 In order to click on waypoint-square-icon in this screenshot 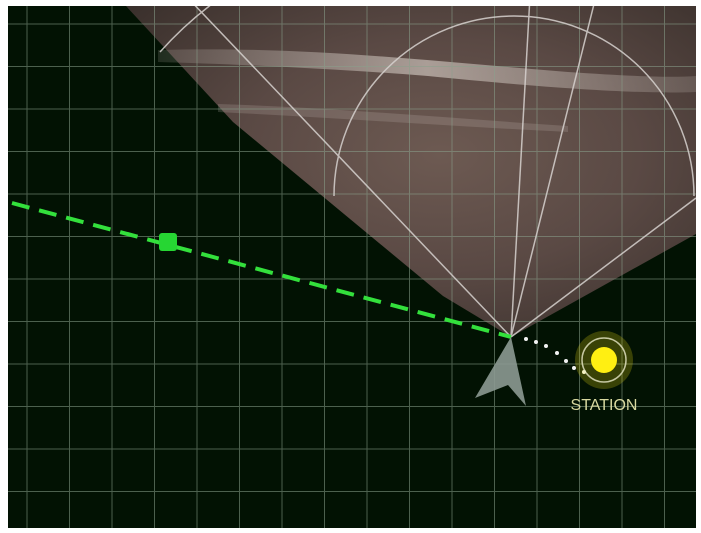, I will do `click(168, 242)`.